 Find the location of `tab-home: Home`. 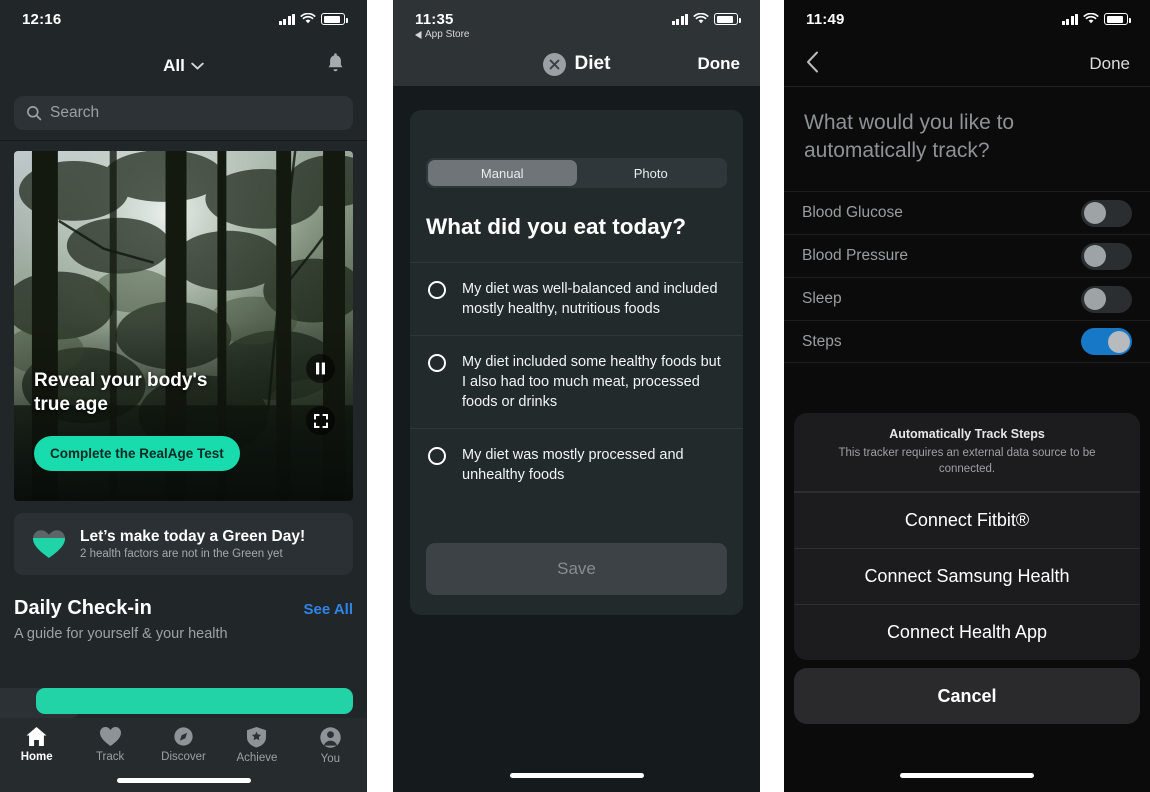

tab-home: Home is located at coordinates (36, 744).